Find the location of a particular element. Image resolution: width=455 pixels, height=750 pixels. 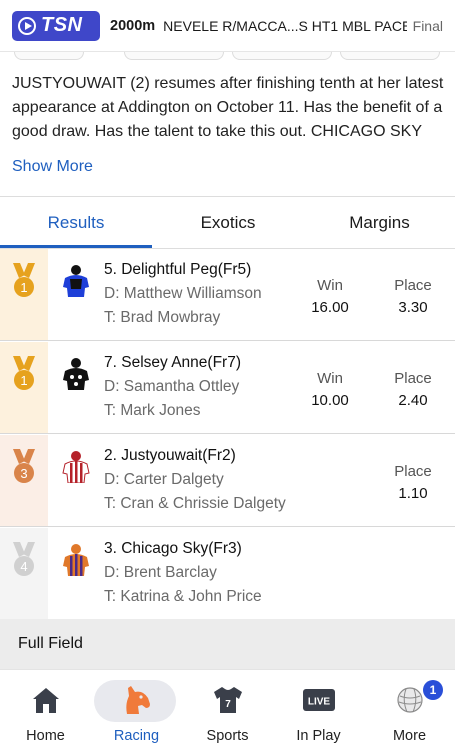

ball-icon is located at coordinates (410, 700).